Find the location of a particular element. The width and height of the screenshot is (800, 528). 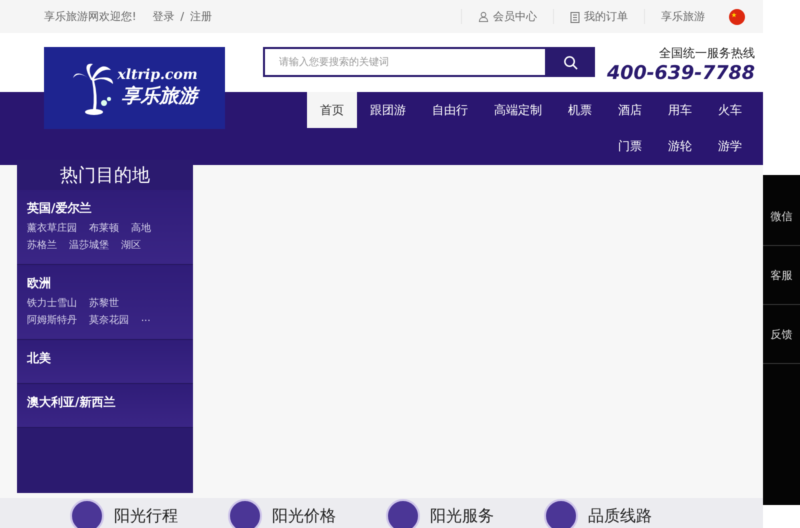

search-button is located at coordinates (570, 62).